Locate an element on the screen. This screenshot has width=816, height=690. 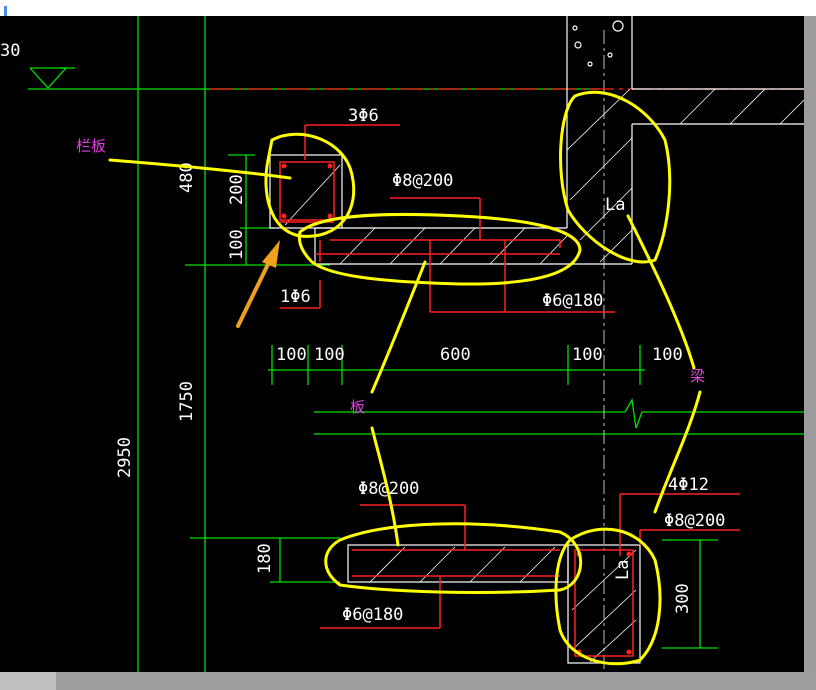
fragment-30: 30 is located at coordinates (10, 51).